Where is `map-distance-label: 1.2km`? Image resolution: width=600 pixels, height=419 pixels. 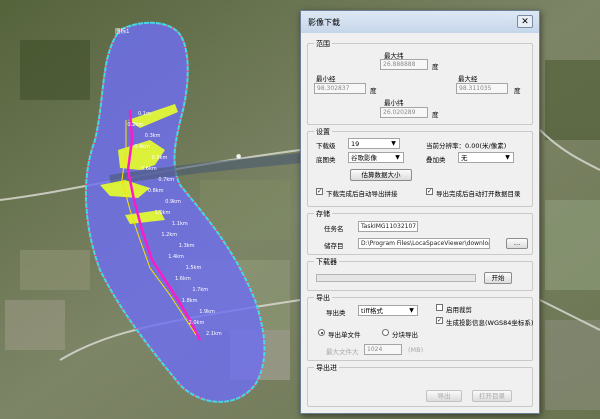
map-distance-label: 1.2km is located at coordinates (169, 235).